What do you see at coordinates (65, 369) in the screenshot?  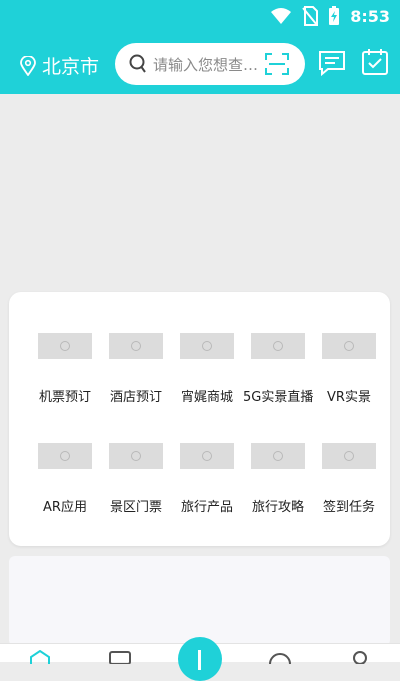 I see `menu-item-flight: 机票预订` at bounding box center [65, 369].